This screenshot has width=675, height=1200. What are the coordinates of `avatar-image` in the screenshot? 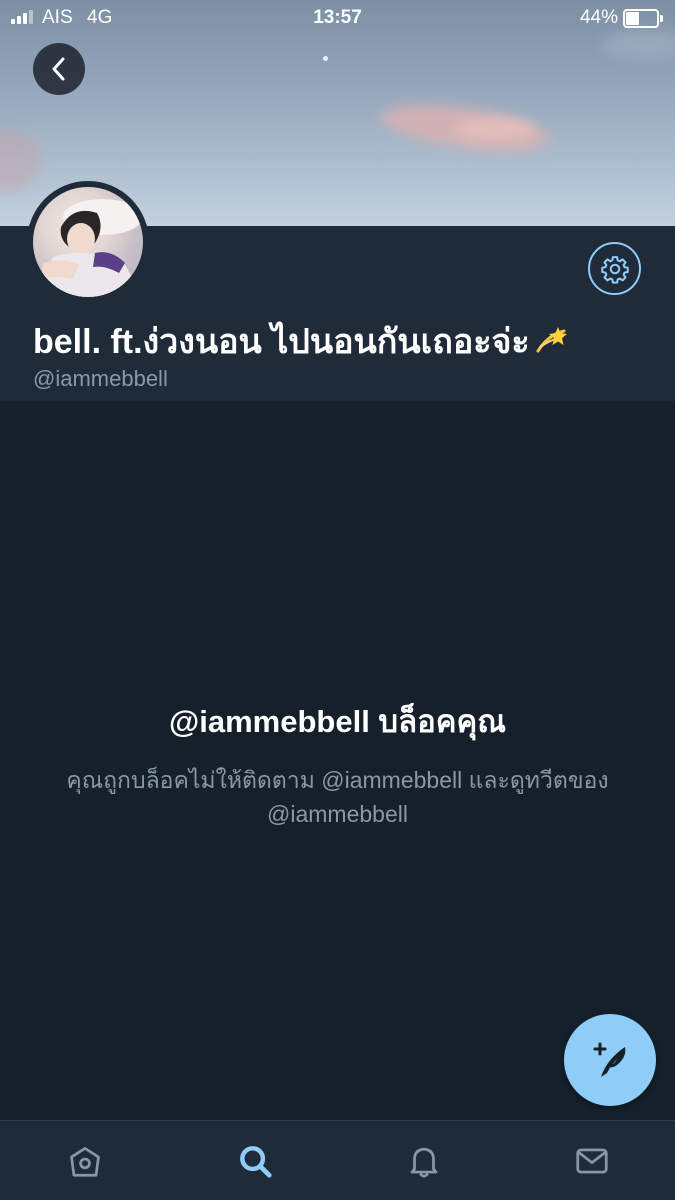 It's located at (88, 242).